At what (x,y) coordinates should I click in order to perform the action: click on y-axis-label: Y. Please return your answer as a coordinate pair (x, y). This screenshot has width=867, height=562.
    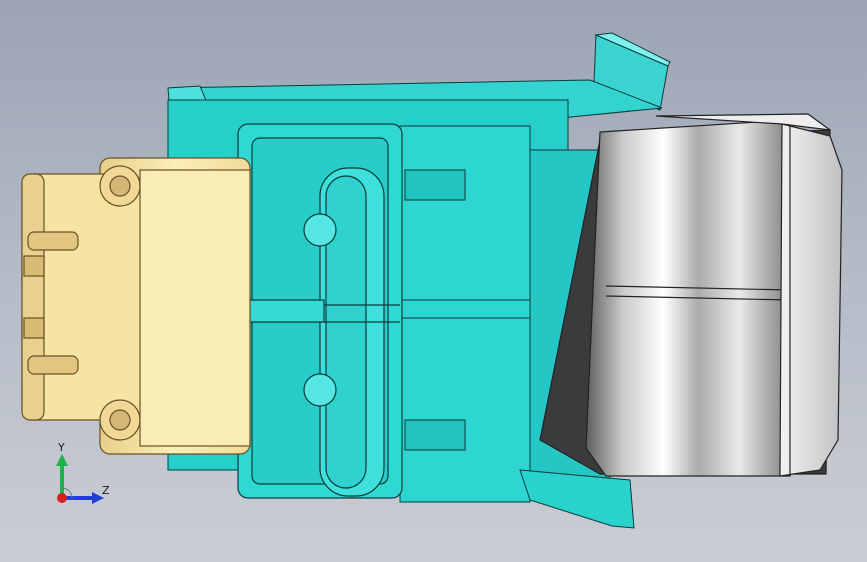
    Looking at the image, I should click on (61, 447).